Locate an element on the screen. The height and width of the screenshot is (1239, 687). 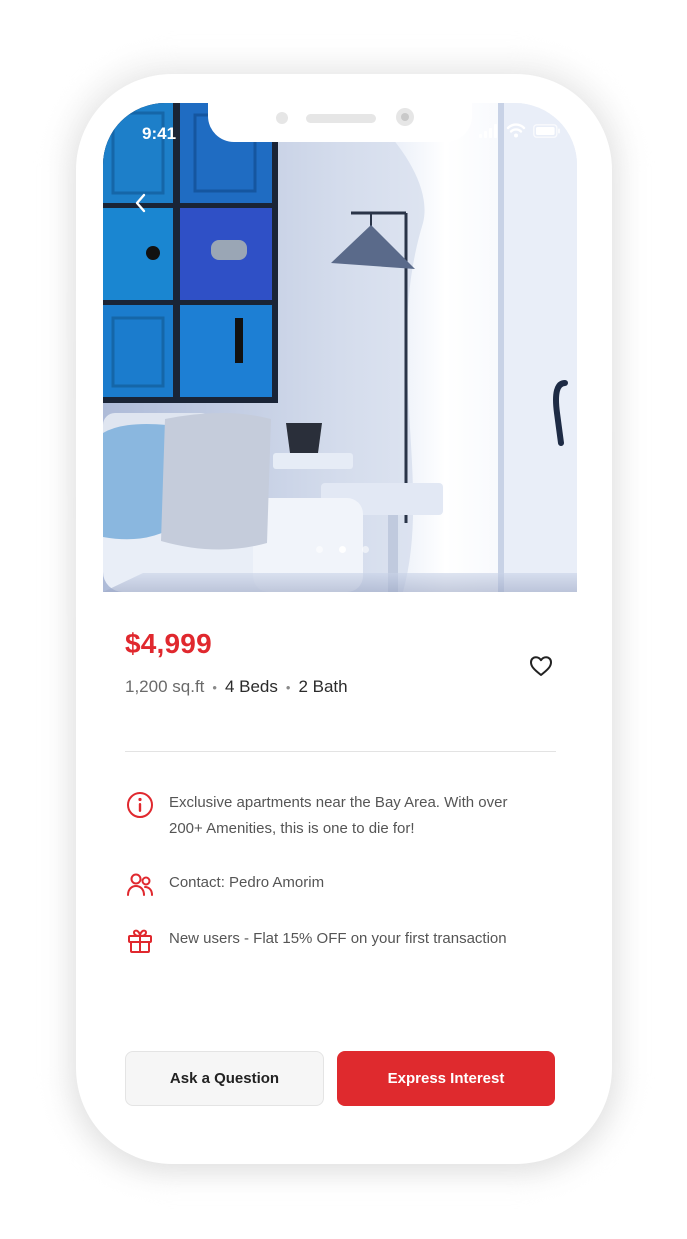
chevron-left-icon is located at coordinates (140, 203).